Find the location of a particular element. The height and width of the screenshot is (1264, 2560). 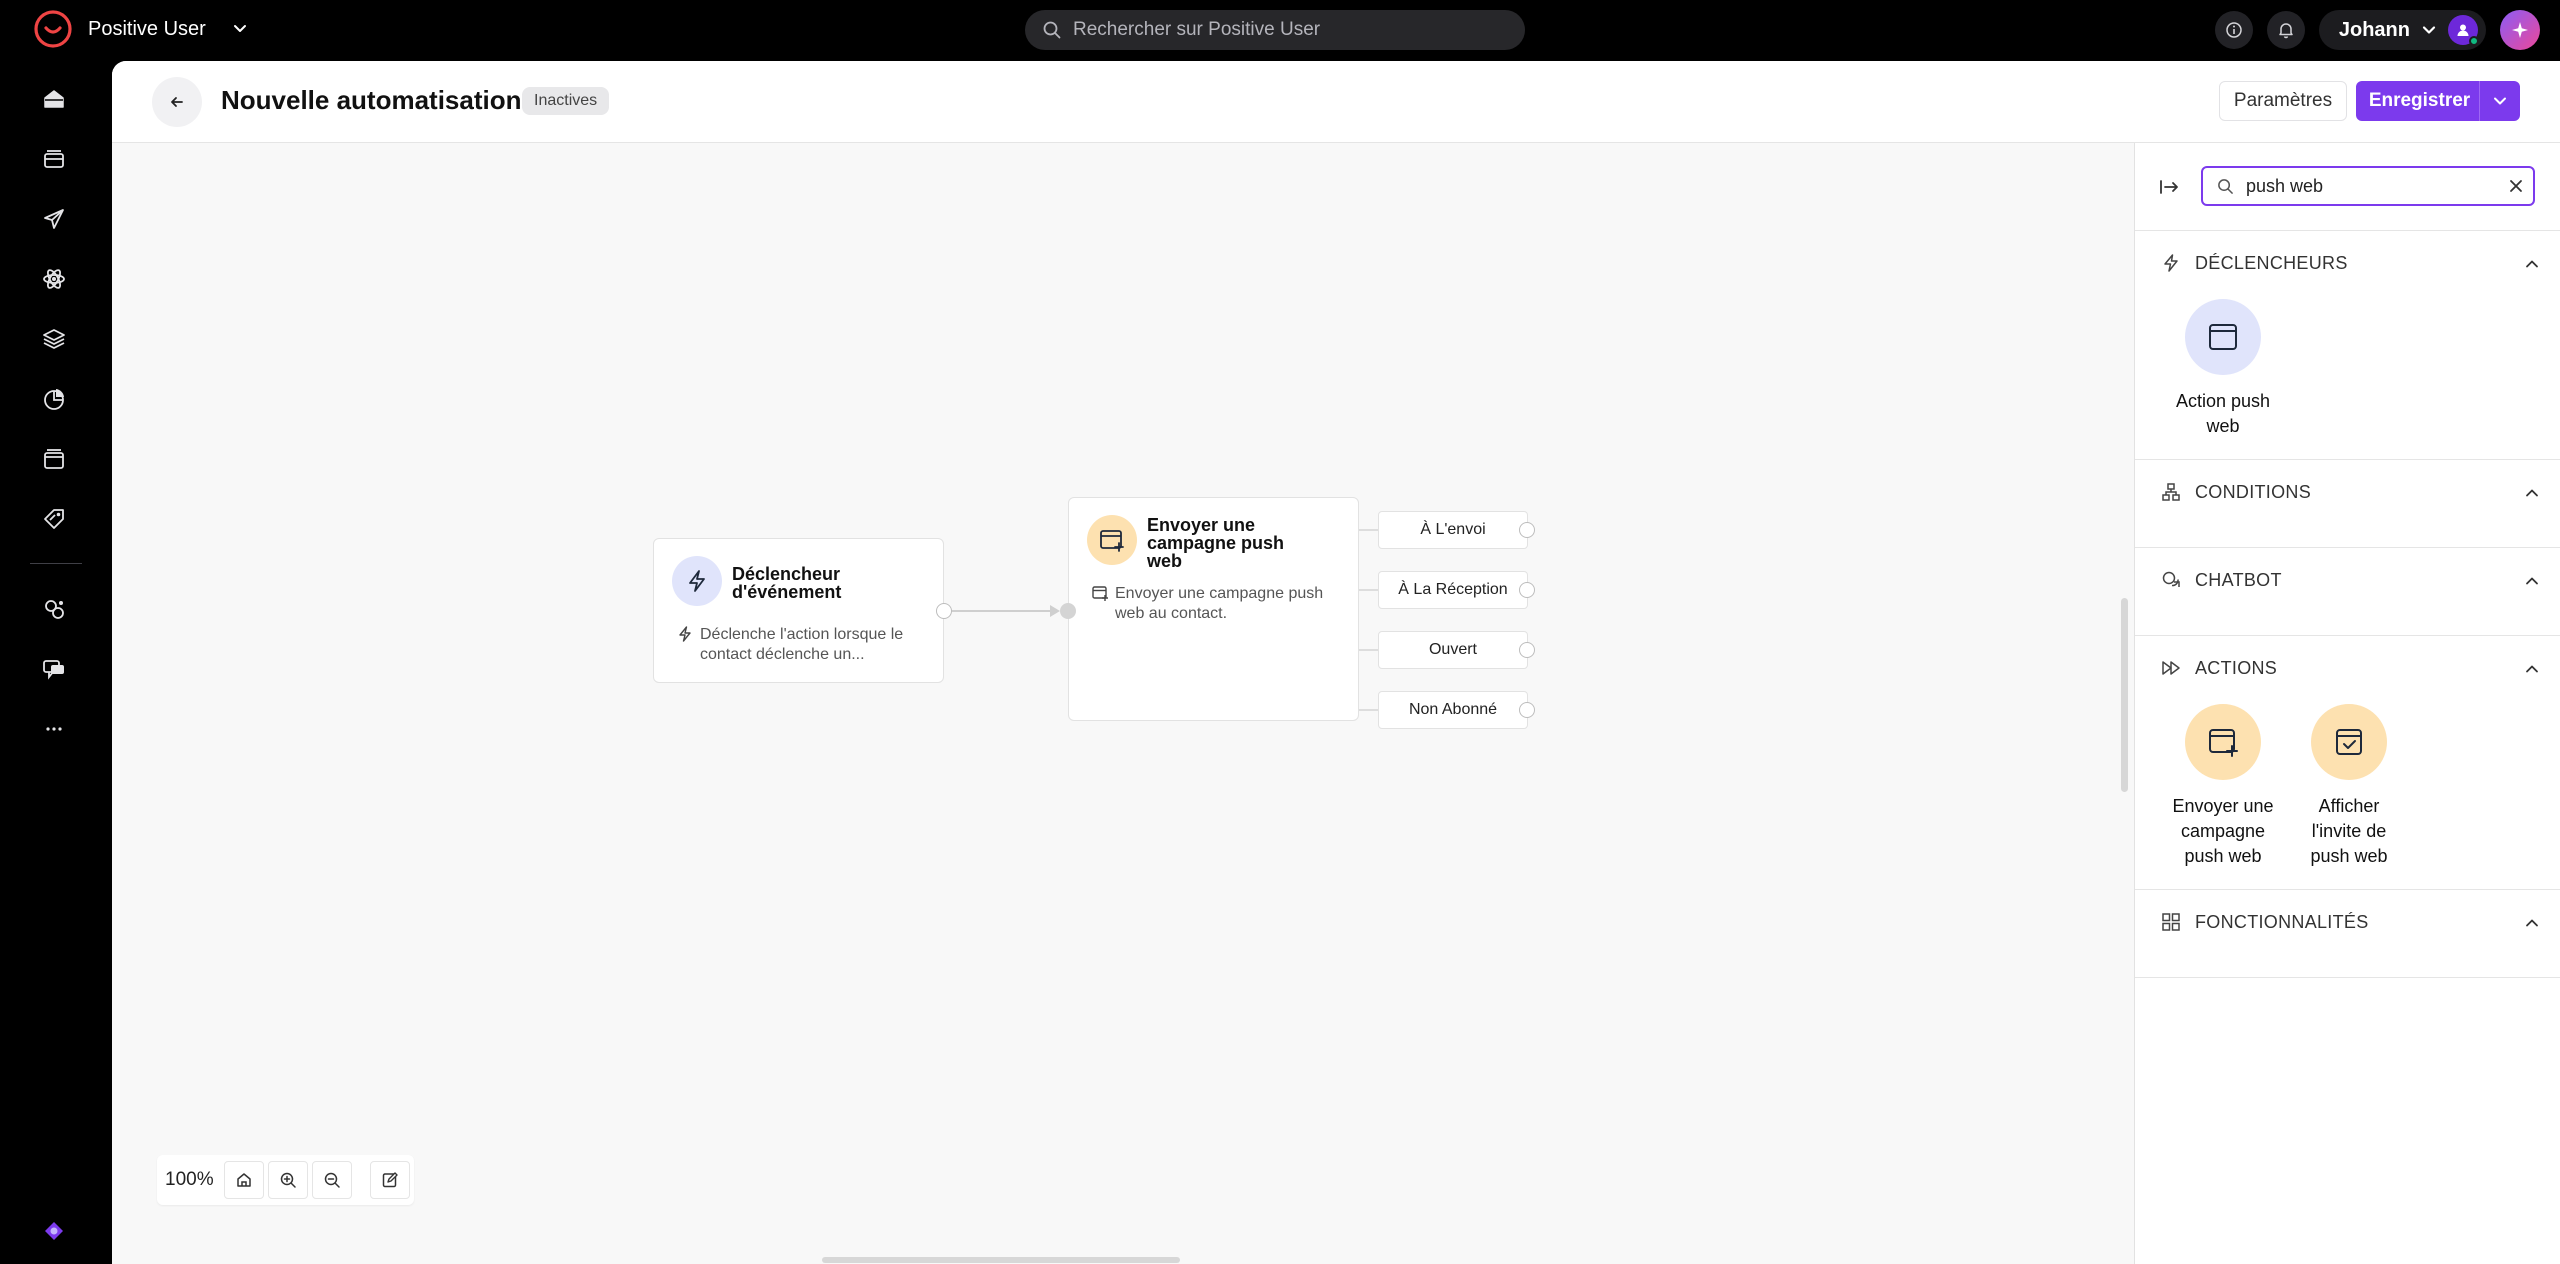

collapse-panel-icon is located at coordinates (2169, 187).